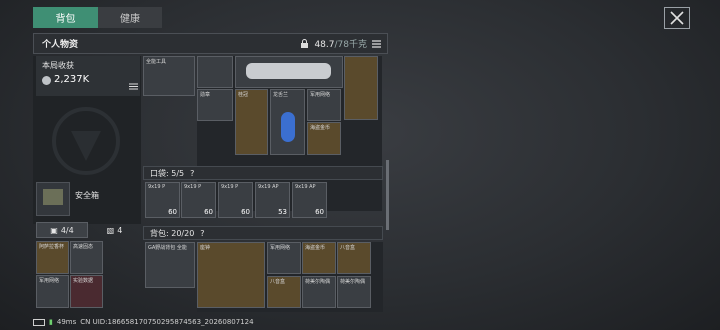 This screenshot has width=720, height=330. I want to click on tab-container-slots: ▣ 4/4, so click(62, 230).